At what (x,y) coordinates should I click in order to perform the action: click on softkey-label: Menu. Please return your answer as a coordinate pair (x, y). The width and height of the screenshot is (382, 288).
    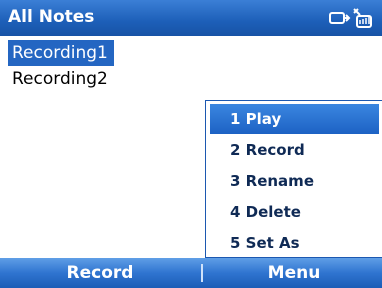
    Looking at the image, I should click on (294, 273).